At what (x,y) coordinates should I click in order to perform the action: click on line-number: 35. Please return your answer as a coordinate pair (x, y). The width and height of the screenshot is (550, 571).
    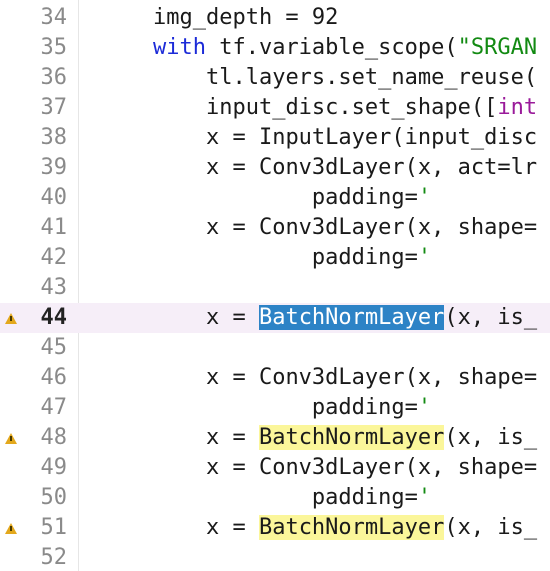
    Looking at the image, I should click on (54, 47).